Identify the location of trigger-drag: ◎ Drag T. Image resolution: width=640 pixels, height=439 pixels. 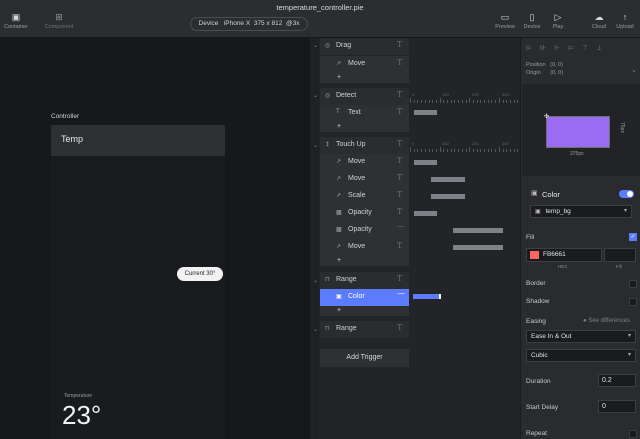
(364, 46).